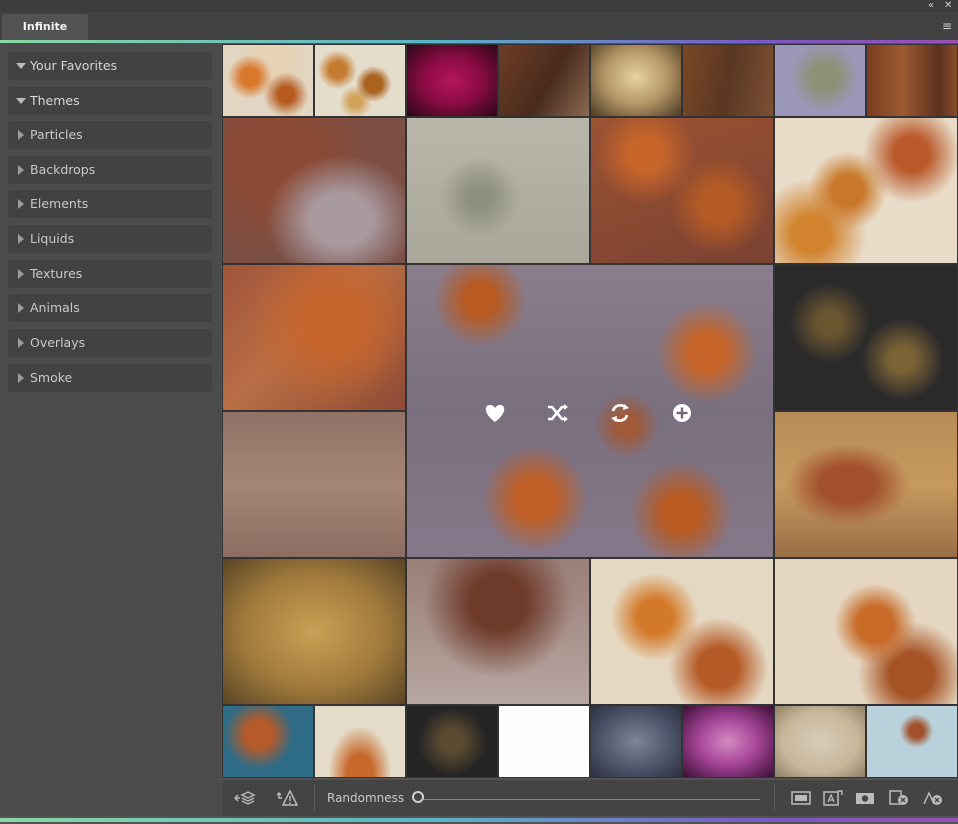  What do you see at coordinates (682, 413) in the screenshot?
I see `add-icon` at bounding box center [682, 413].